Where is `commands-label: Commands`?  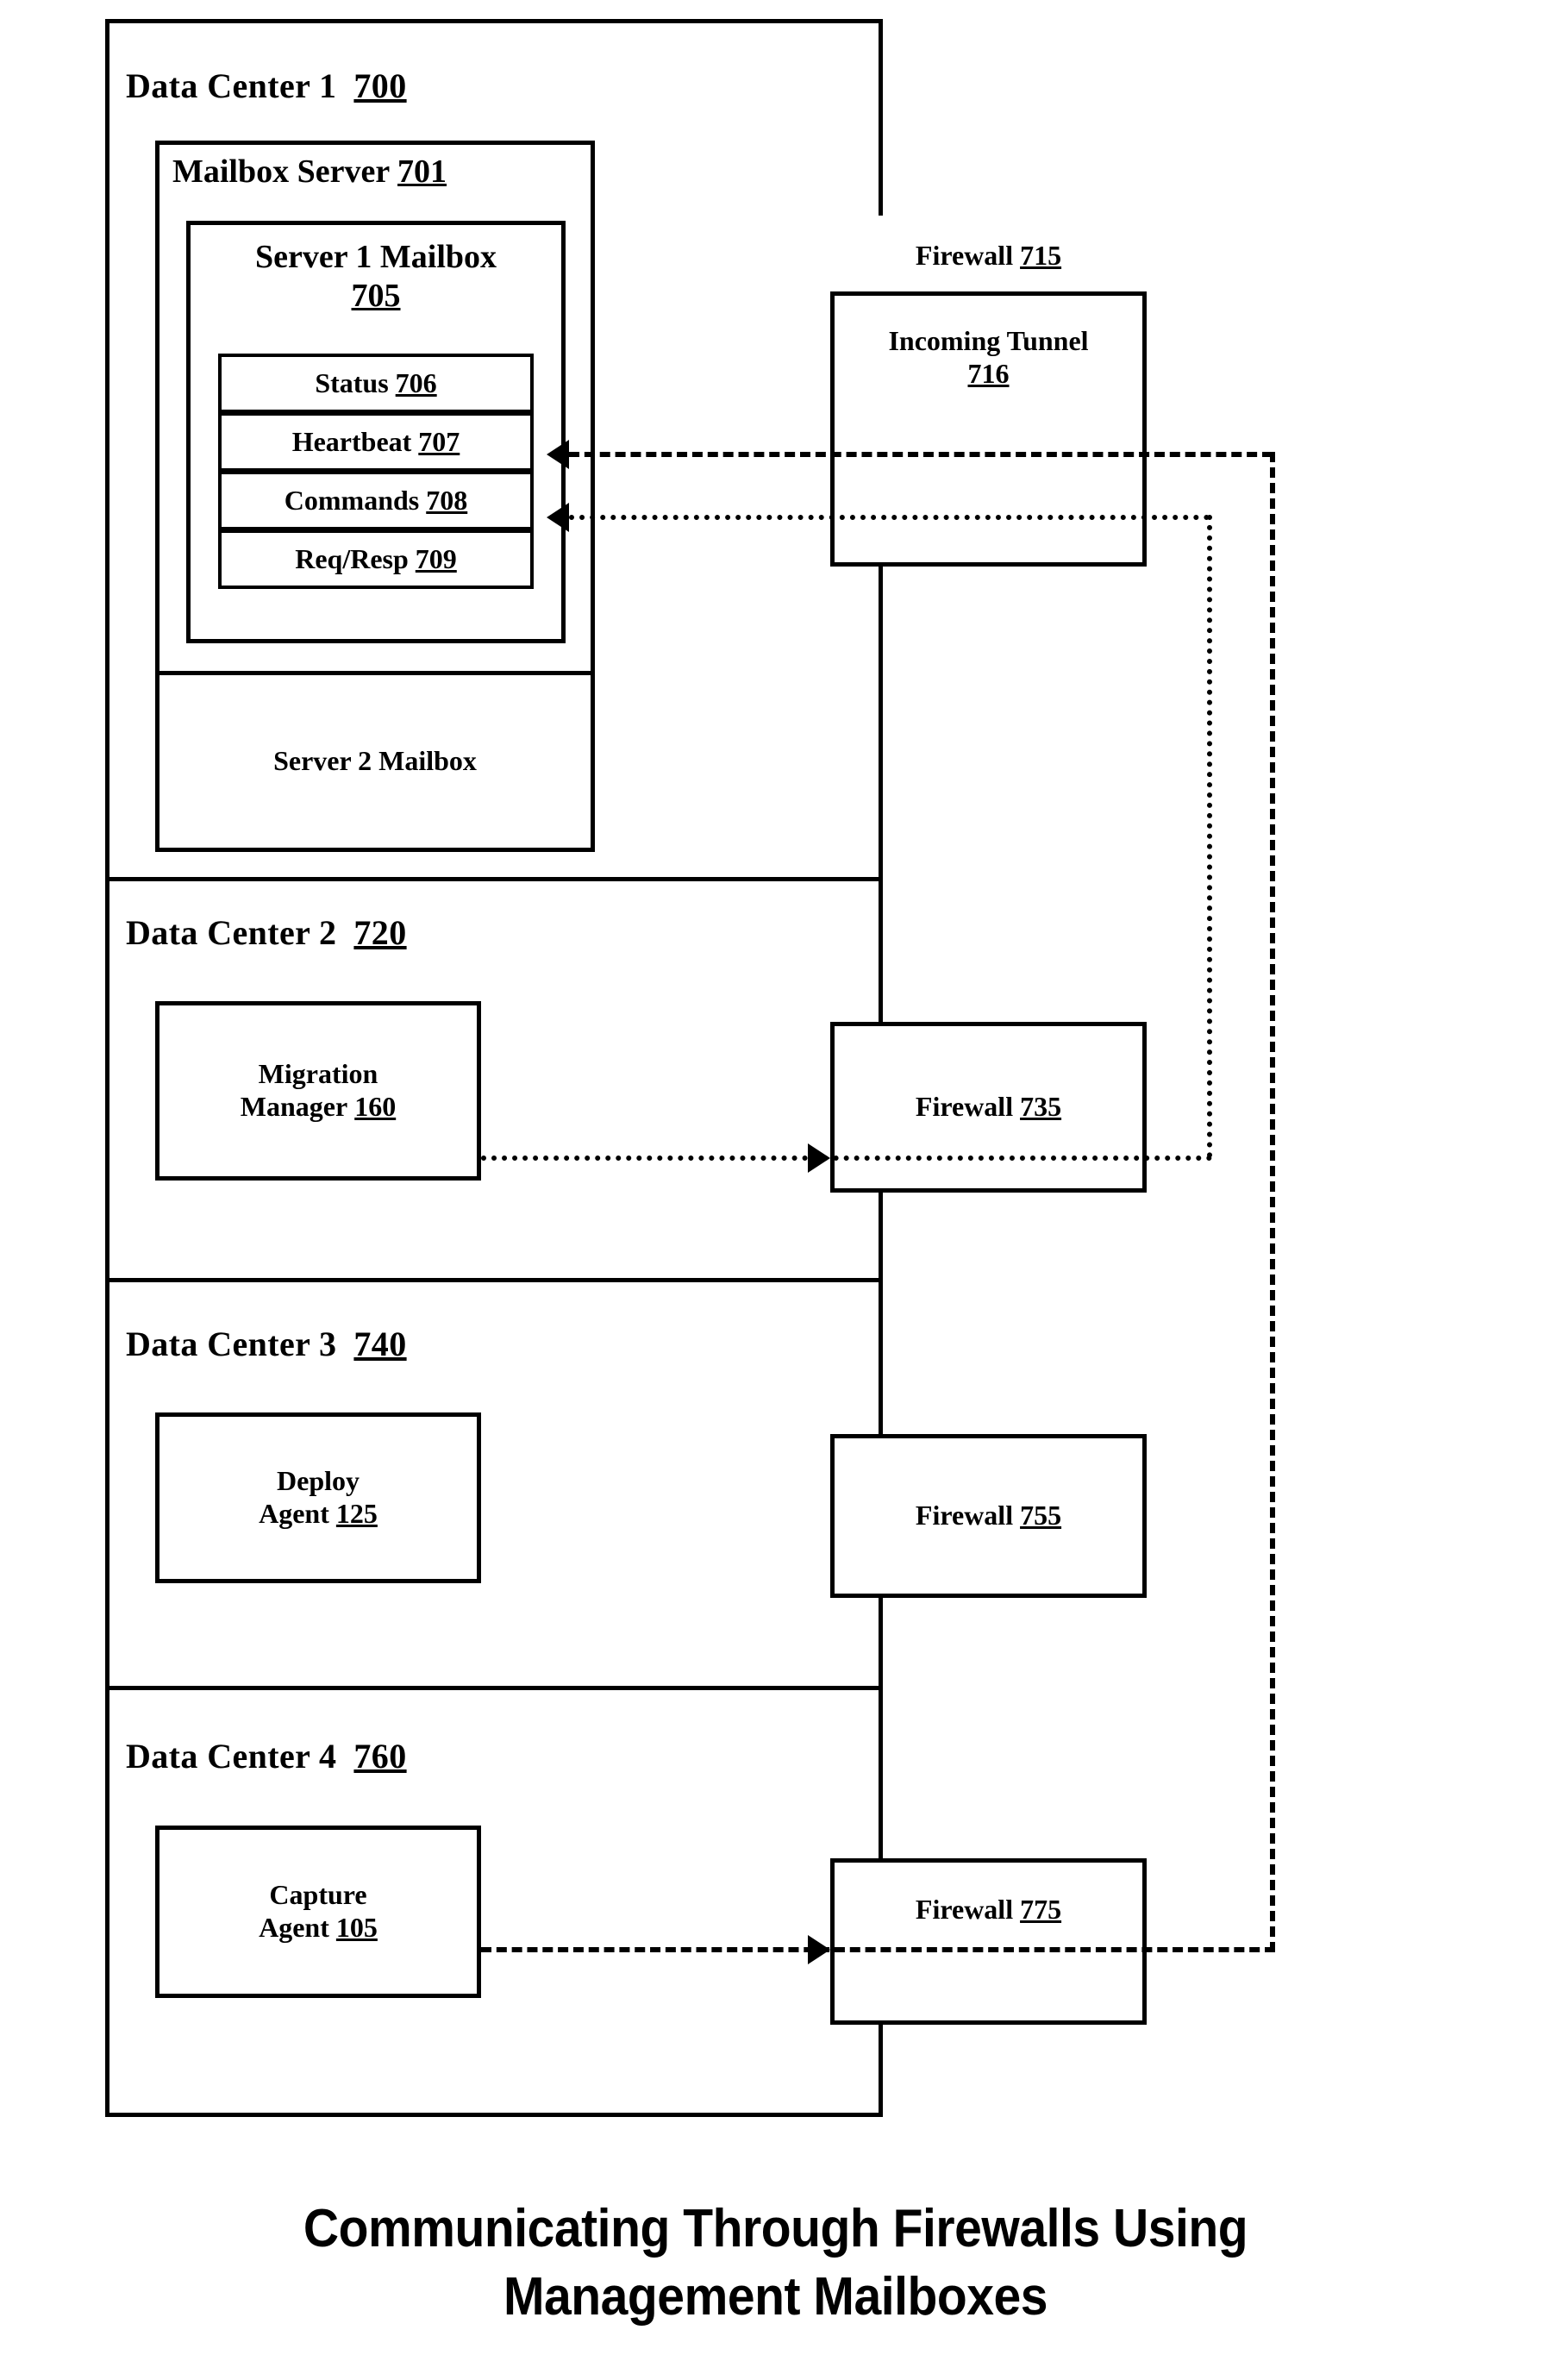 commands-label: Commands is located at coordinates (352, 500).